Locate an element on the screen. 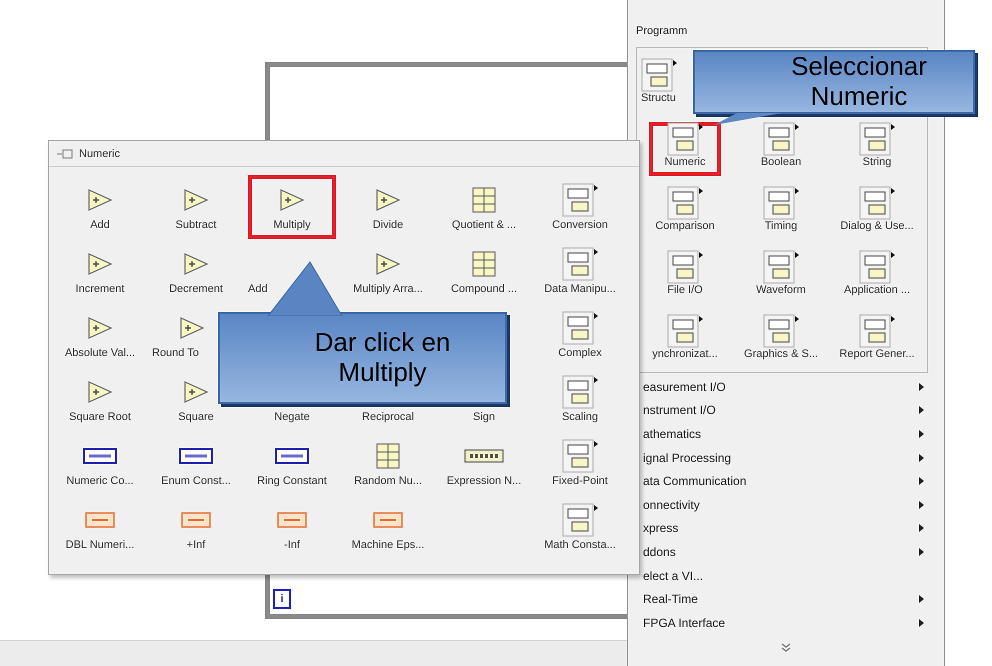 The image size is (992, 666). iteration-terminal: i is located at coordinates (282, 599).